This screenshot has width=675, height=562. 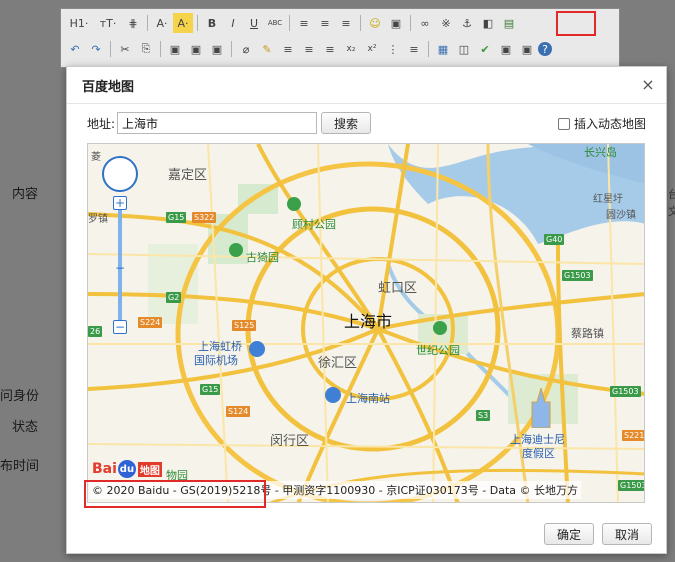 What do you see at coordinates (372, 49) in the screenshot?
I see `superscript-button: x²` at bounding box center [372, 49].